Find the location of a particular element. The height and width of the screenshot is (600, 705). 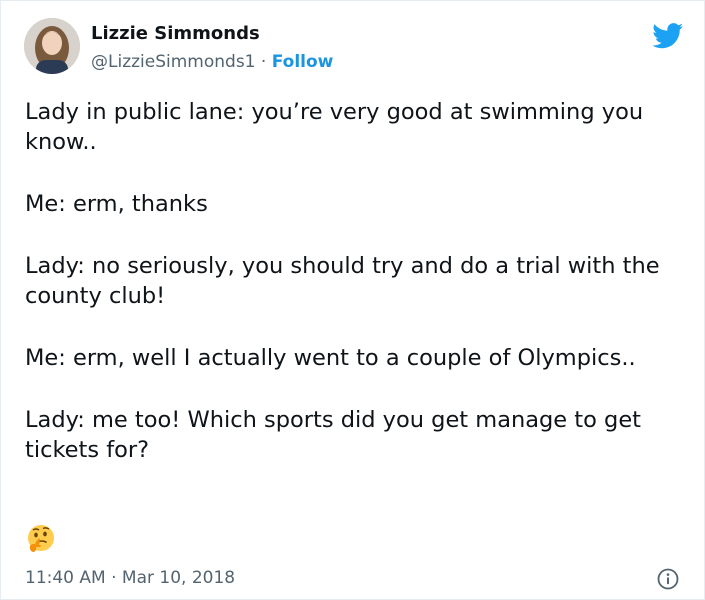

avatar is located at coordinates (52, 46).